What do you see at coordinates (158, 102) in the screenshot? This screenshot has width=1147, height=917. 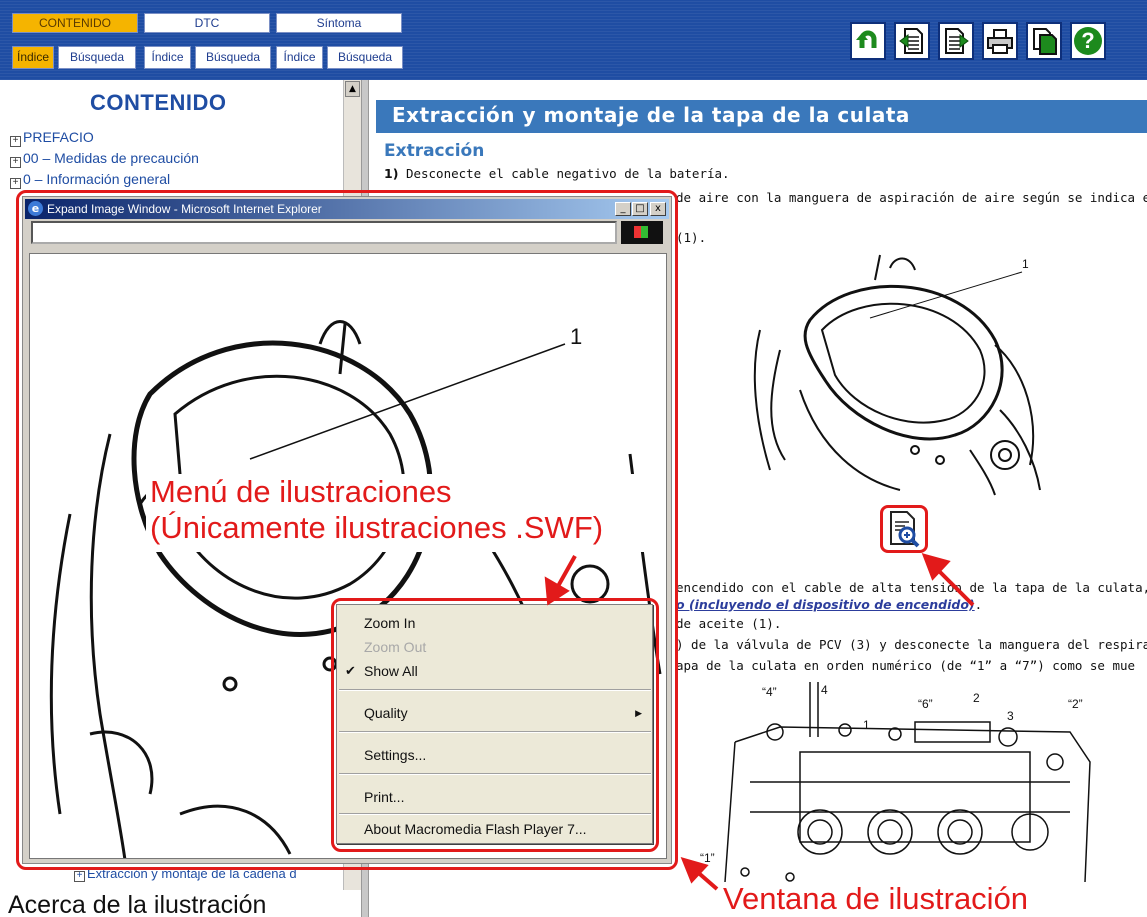 I see `toc-title: CONTENIDO` at bounding box center [158, 102].